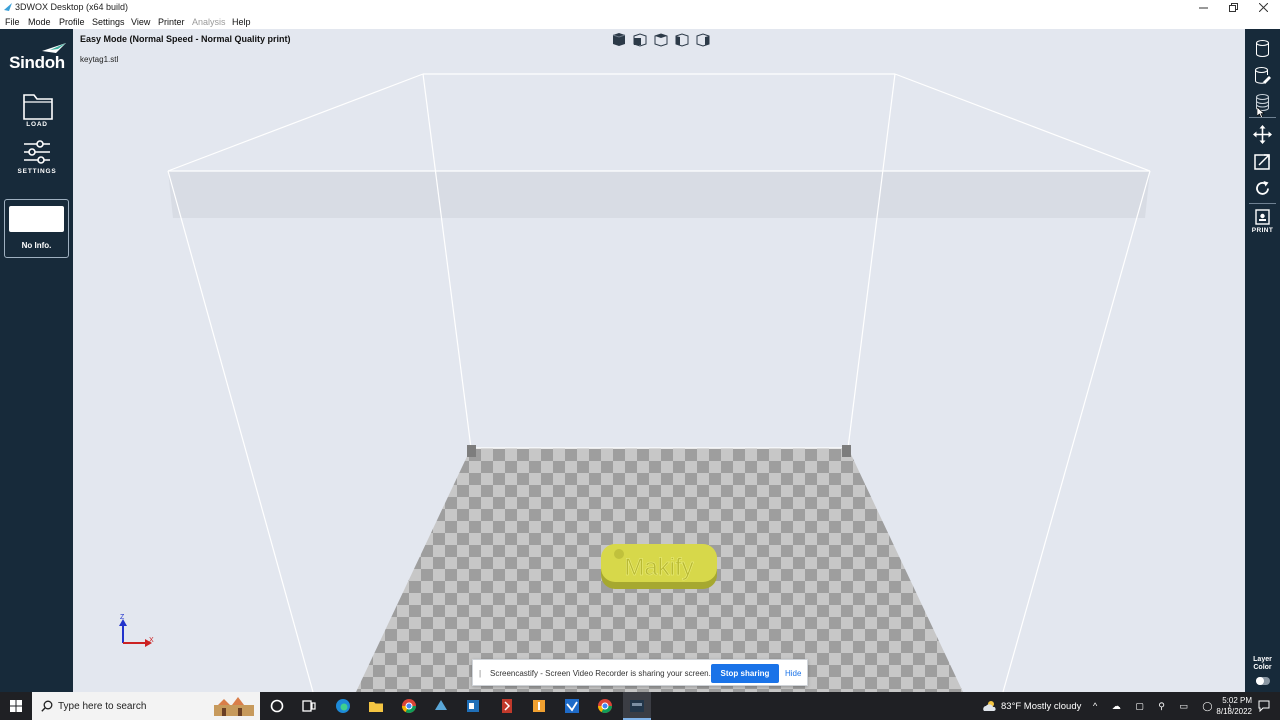 This screenshot has height=720, width=1280. Describe the element at coordinates (136, 630) in the screenshot. I see `axis-gizmo: Z X` at that location.